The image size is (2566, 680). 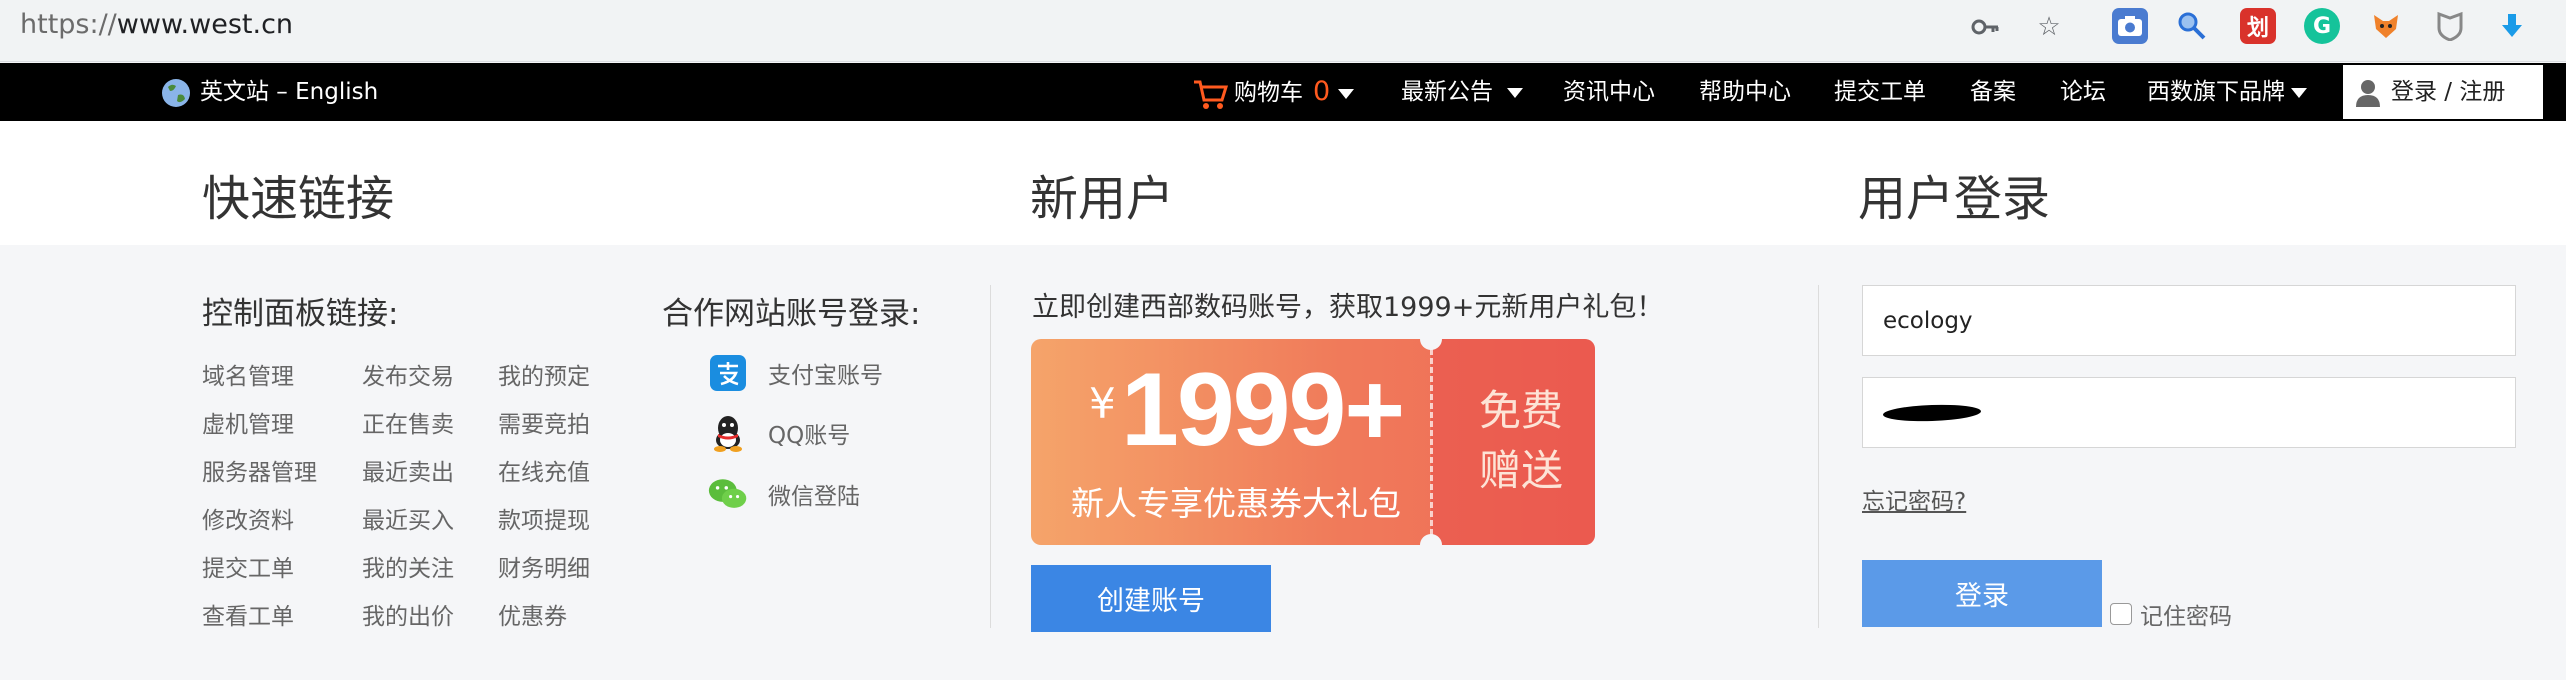 What do you see at coordinates (2130, 26) in the screenshot?
I see `camera-extension-icon` at bounding box center [2130, 26].